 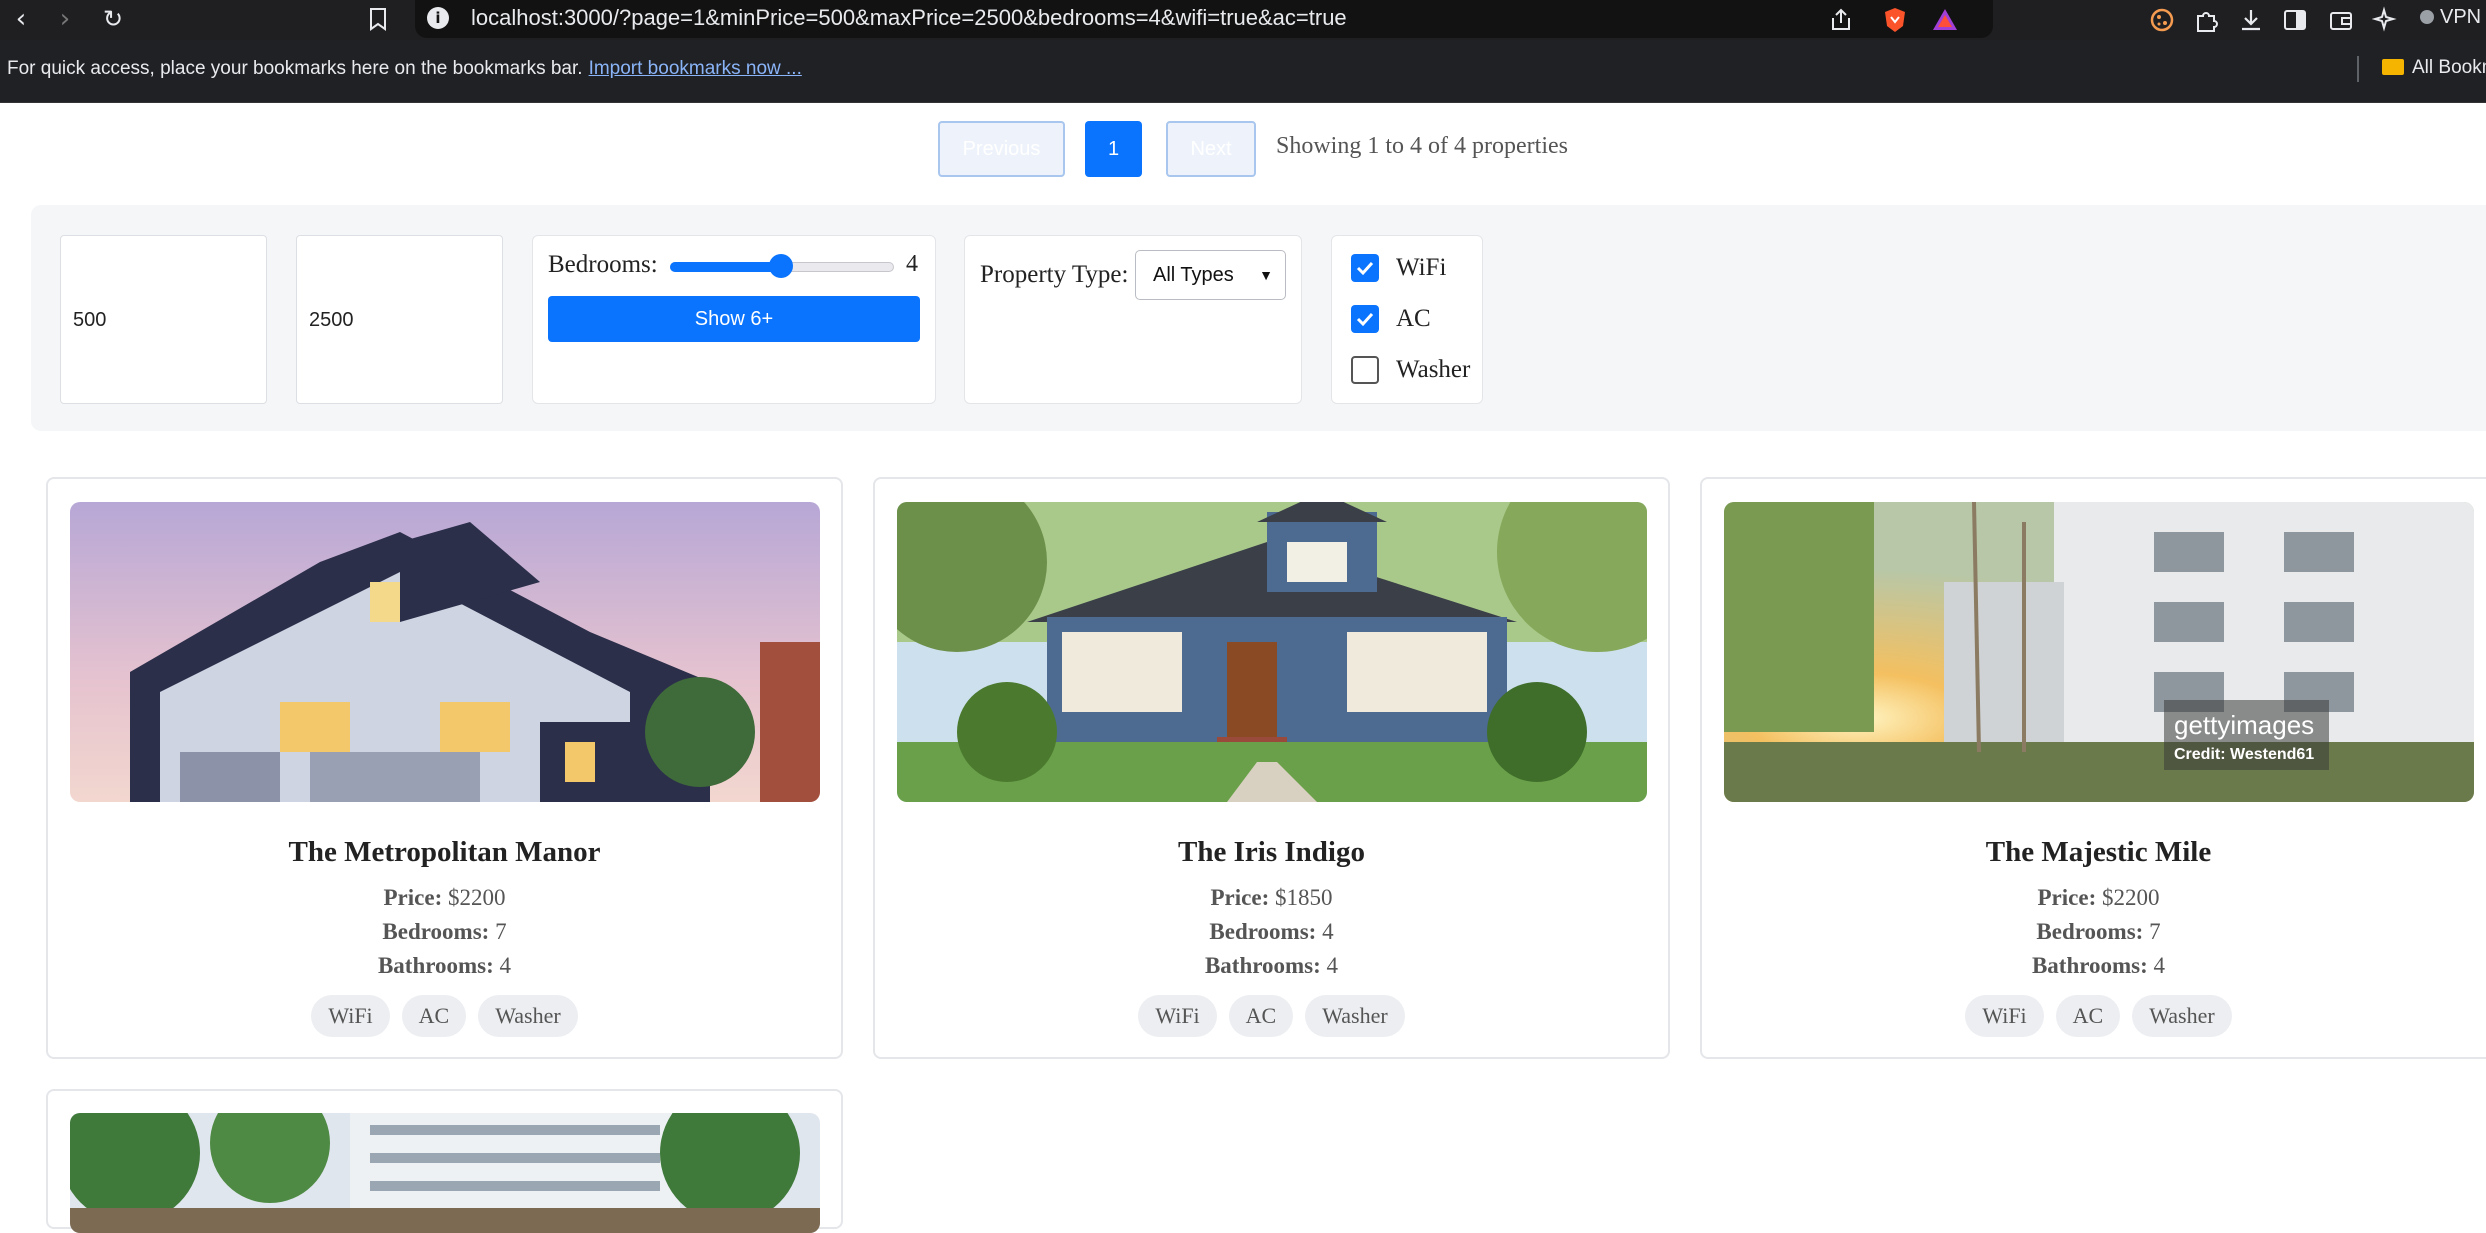 I want to click on wifi-checkbox, so click(x=1365, y=268).